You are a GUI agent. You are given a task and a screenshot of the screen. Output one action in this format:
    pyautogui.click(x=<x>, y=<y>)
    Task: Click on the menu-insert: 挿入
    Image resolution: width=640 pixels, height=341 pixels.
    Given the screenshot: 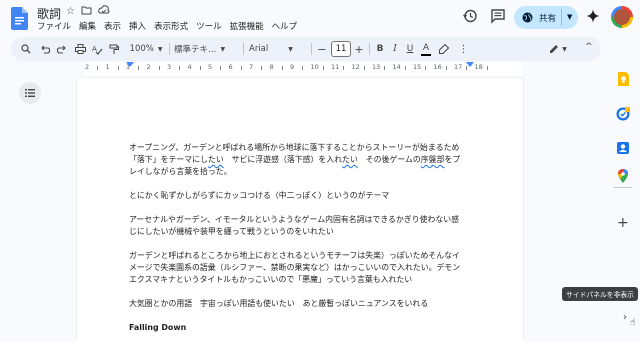 What is the action you would take?
    pyautogui.click(x=137, y=27)
    